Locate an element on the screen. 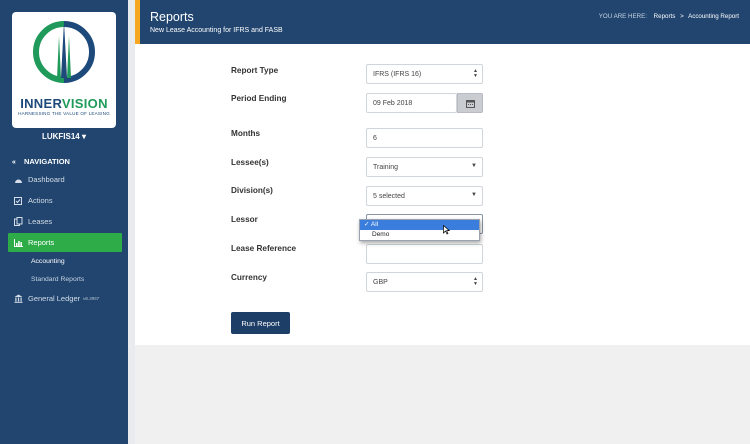 The height and width of the screenshot is (444, 750). months-label: Months is located at coordinates (246, 133).